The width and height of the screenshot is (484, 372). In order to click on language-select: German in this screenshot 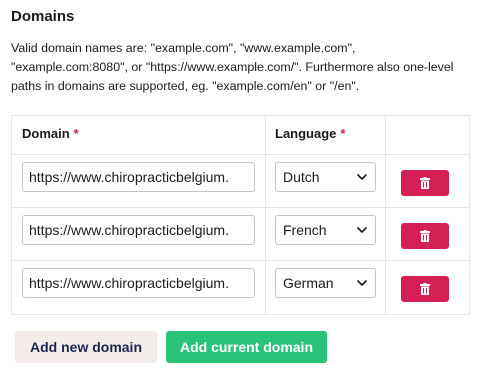, I will do `click(325, 283)`.